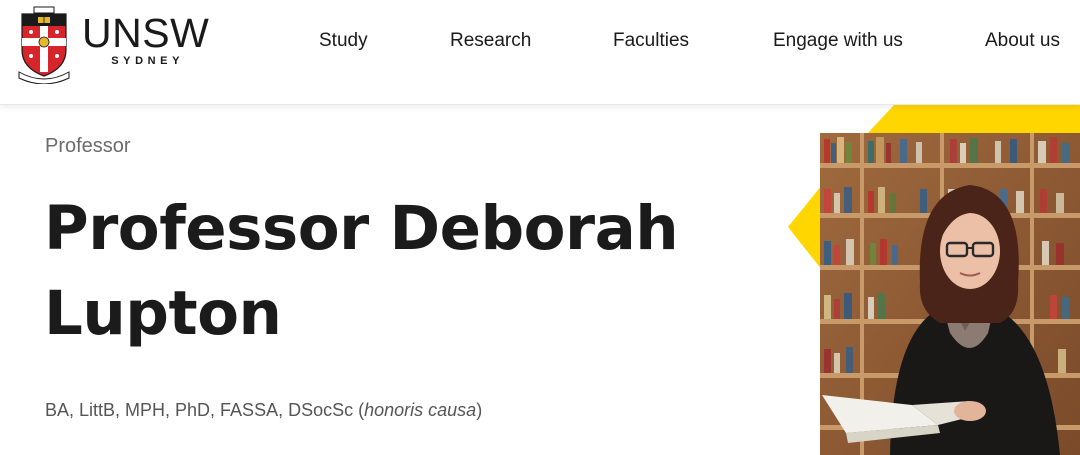 This screenshot has width=1080, height=455. Describe the element at coordinates (479, 410) in the screenshot. I see `qualifications-close: )` at that location.